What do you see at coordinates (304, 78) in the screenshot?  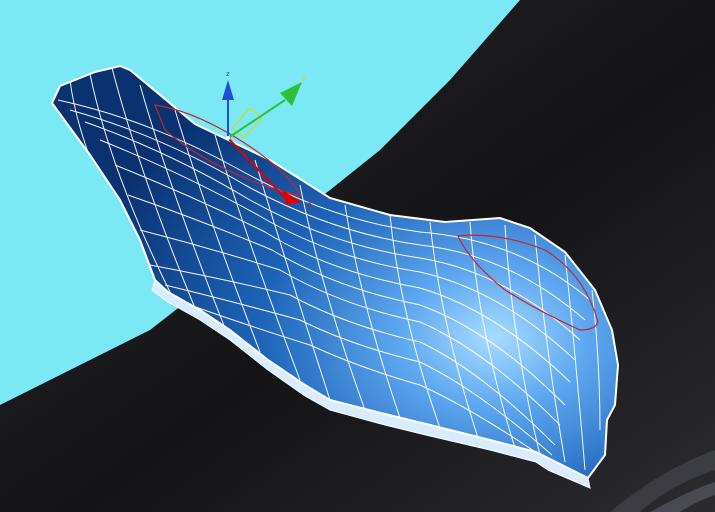 I see `gizmo-y-label: y` at bounding box center [304, 78].